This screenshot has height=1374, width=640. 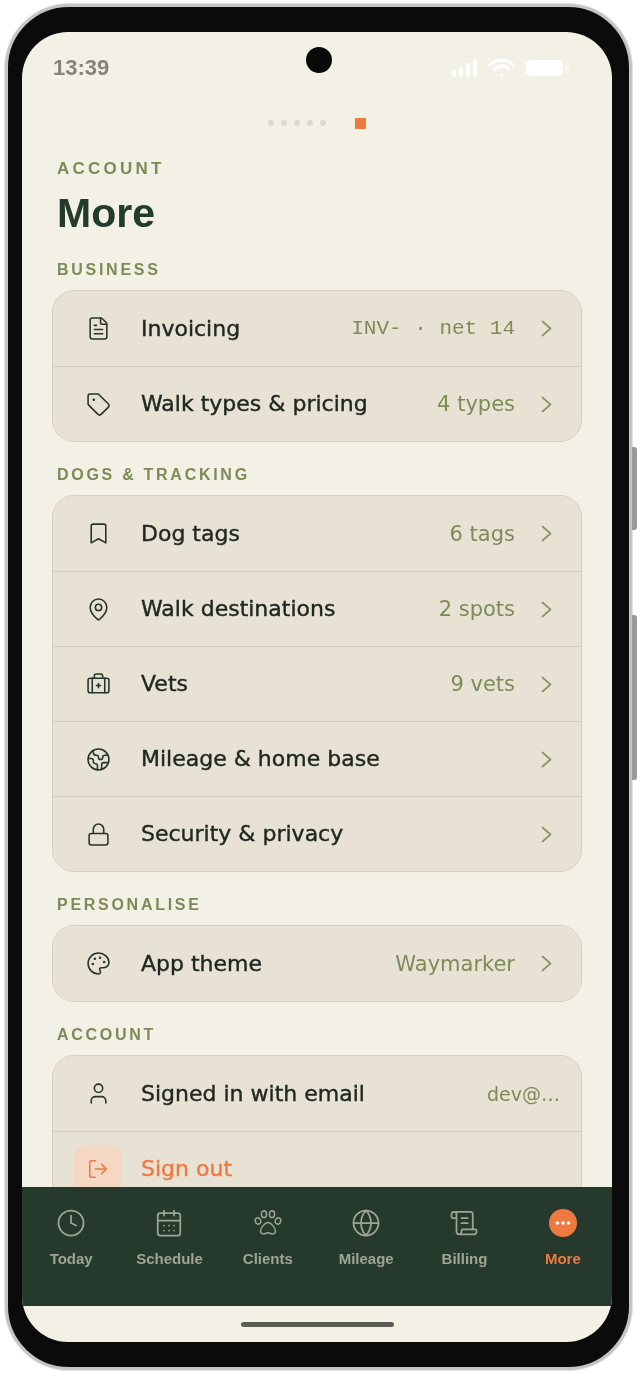 What do you see at coordinates (110, 169) in the screenshot?
I see `page-eyebrow: ACCOUNT` at bounding box center [110, 169].